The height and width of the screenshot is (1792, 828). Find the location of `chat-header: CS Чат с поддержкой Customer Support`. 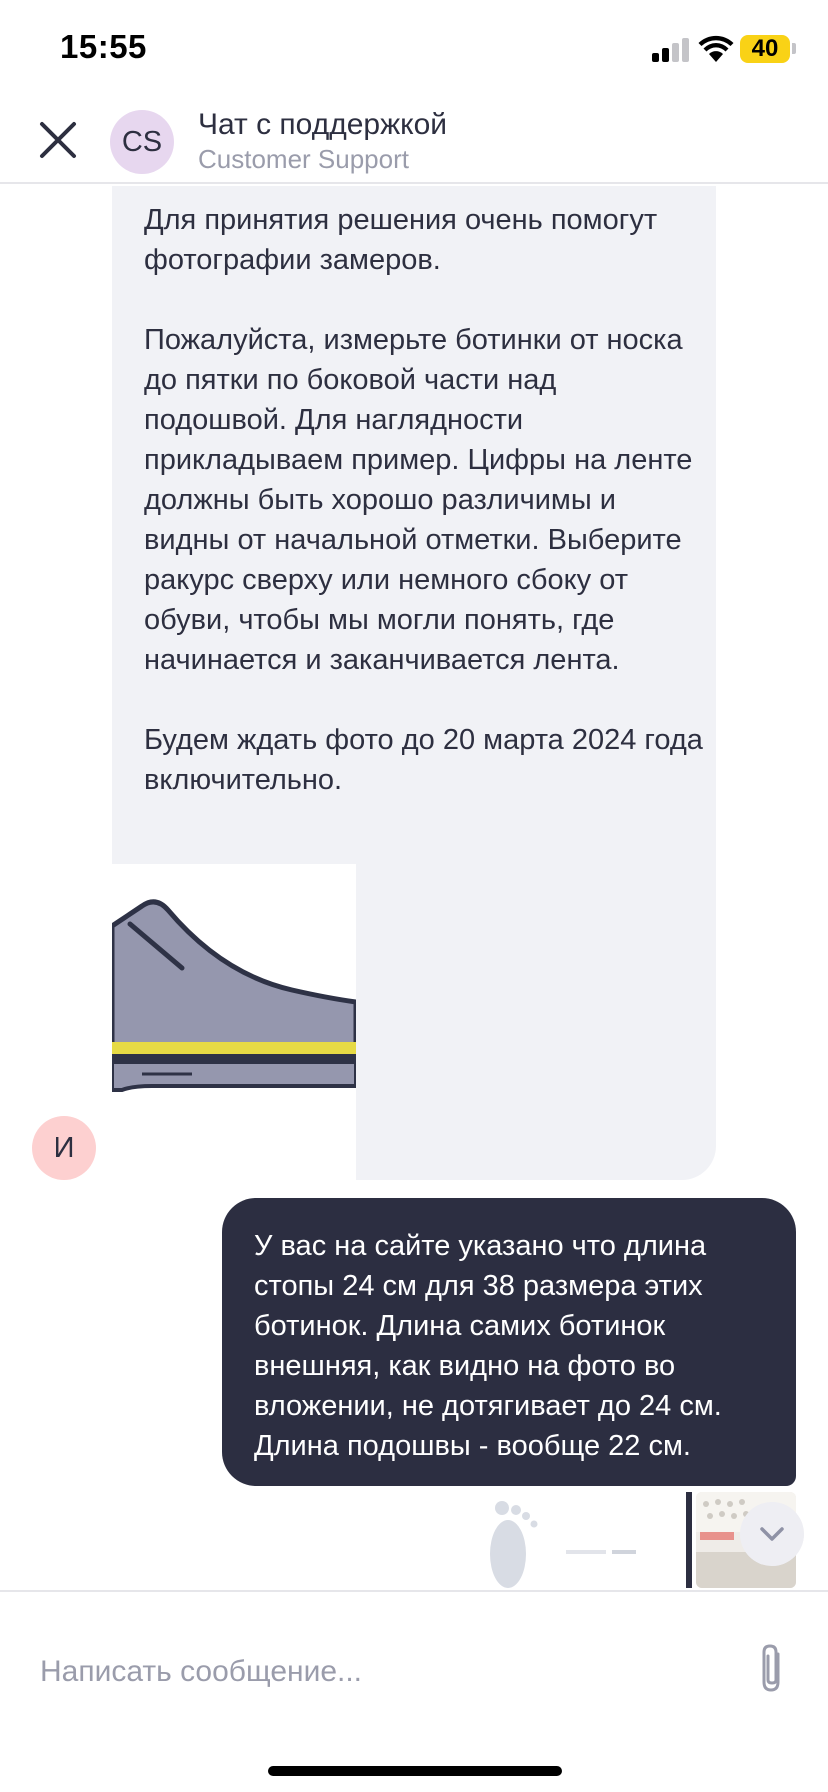

chat-header: CS Чат с поддержкой Customer Support is located at coordinates (414, 142).